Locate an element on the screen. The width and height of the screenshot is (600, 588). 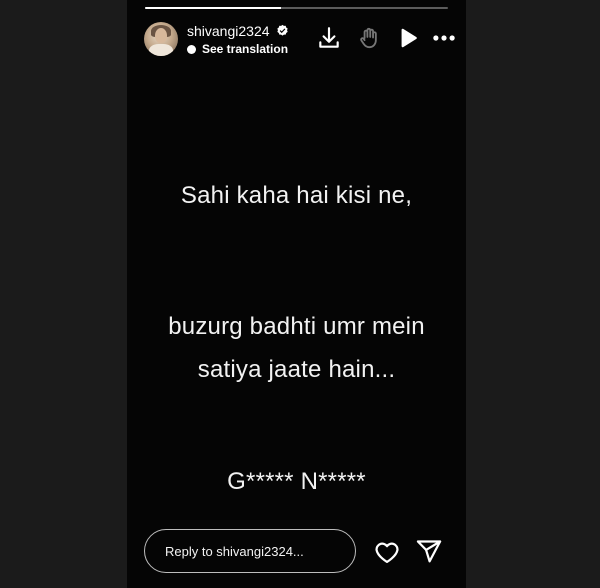
download-button is located at coordinates (329, 38).